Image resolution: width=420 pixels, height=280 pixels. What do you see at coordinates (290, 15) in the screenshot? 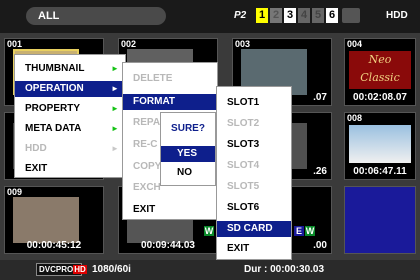
I see `slot-indicator-3: 3` at bounding box center [290, 15].